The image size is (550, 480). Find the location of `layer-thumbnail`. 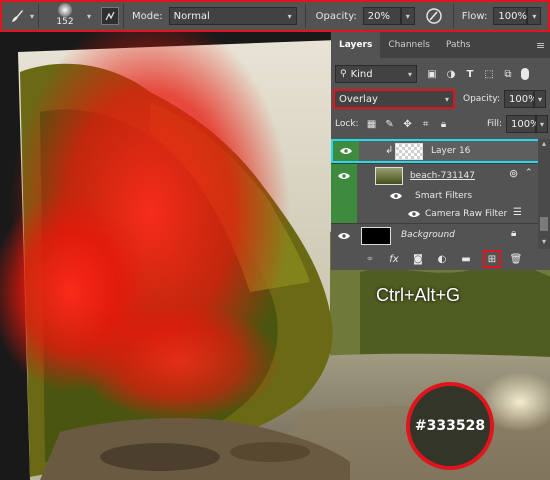

layer-thumbnail is located at coordinates (409, 151).